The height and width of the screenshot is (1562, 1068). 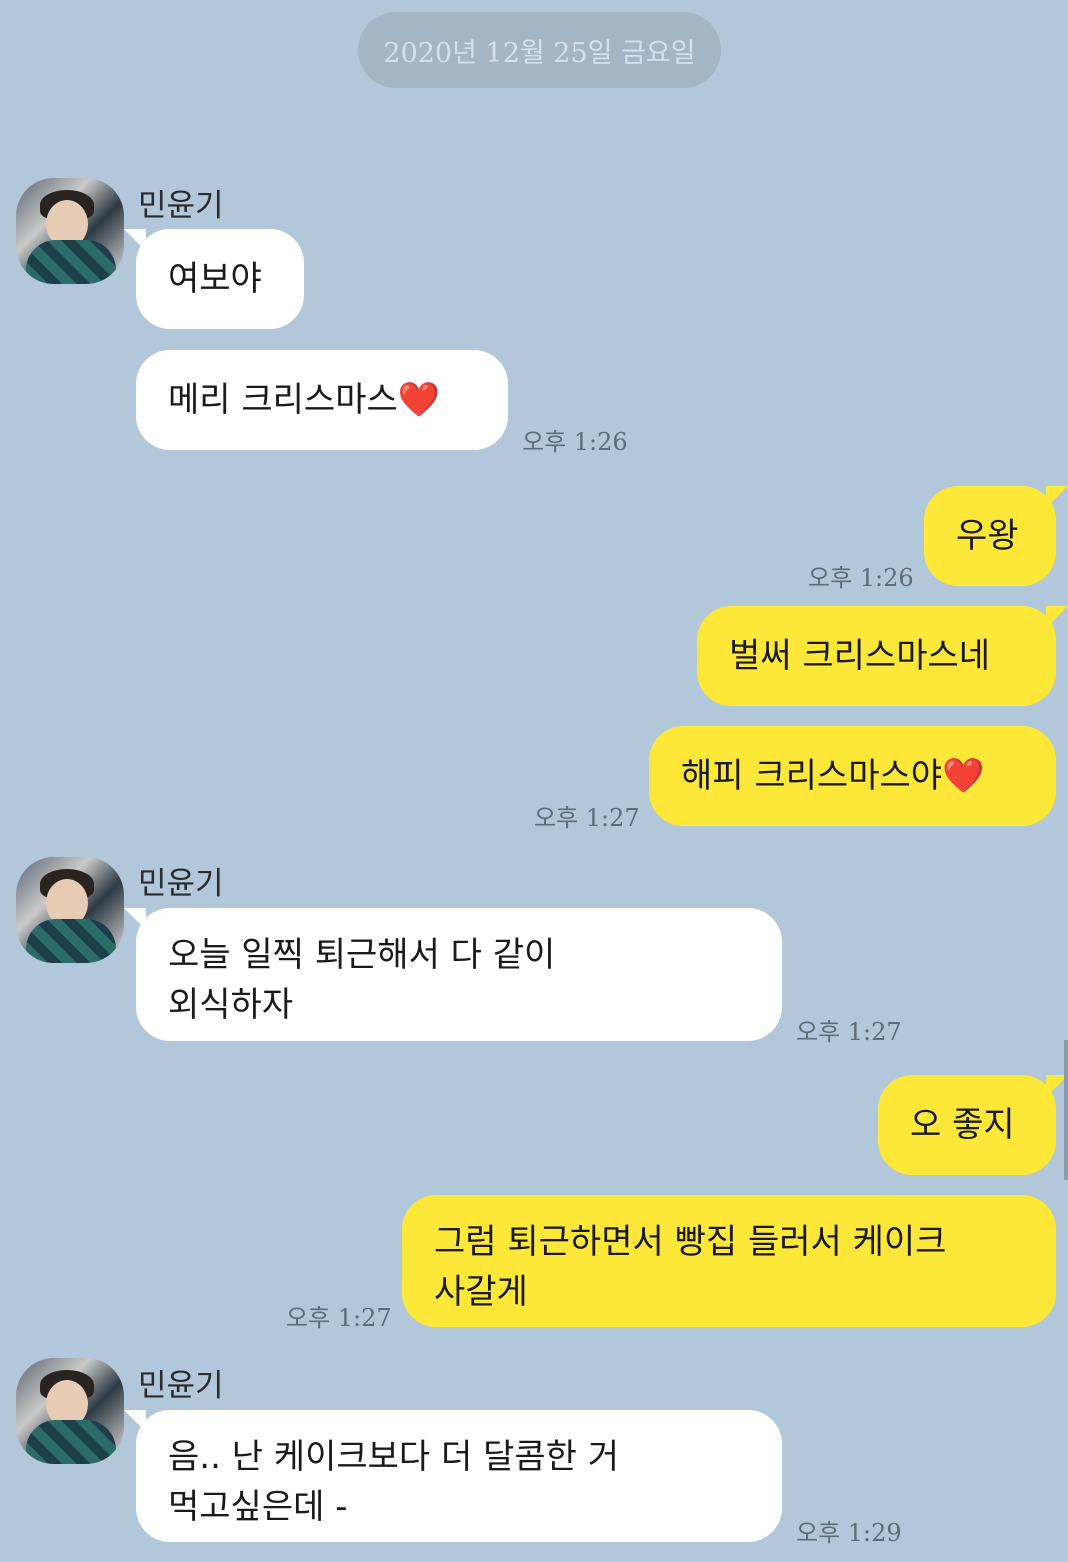 What do you see at coordinates (481, 1292) in the screenshot?
I see `message-text-line: 사갈게` at bounding box center [481, 1292].